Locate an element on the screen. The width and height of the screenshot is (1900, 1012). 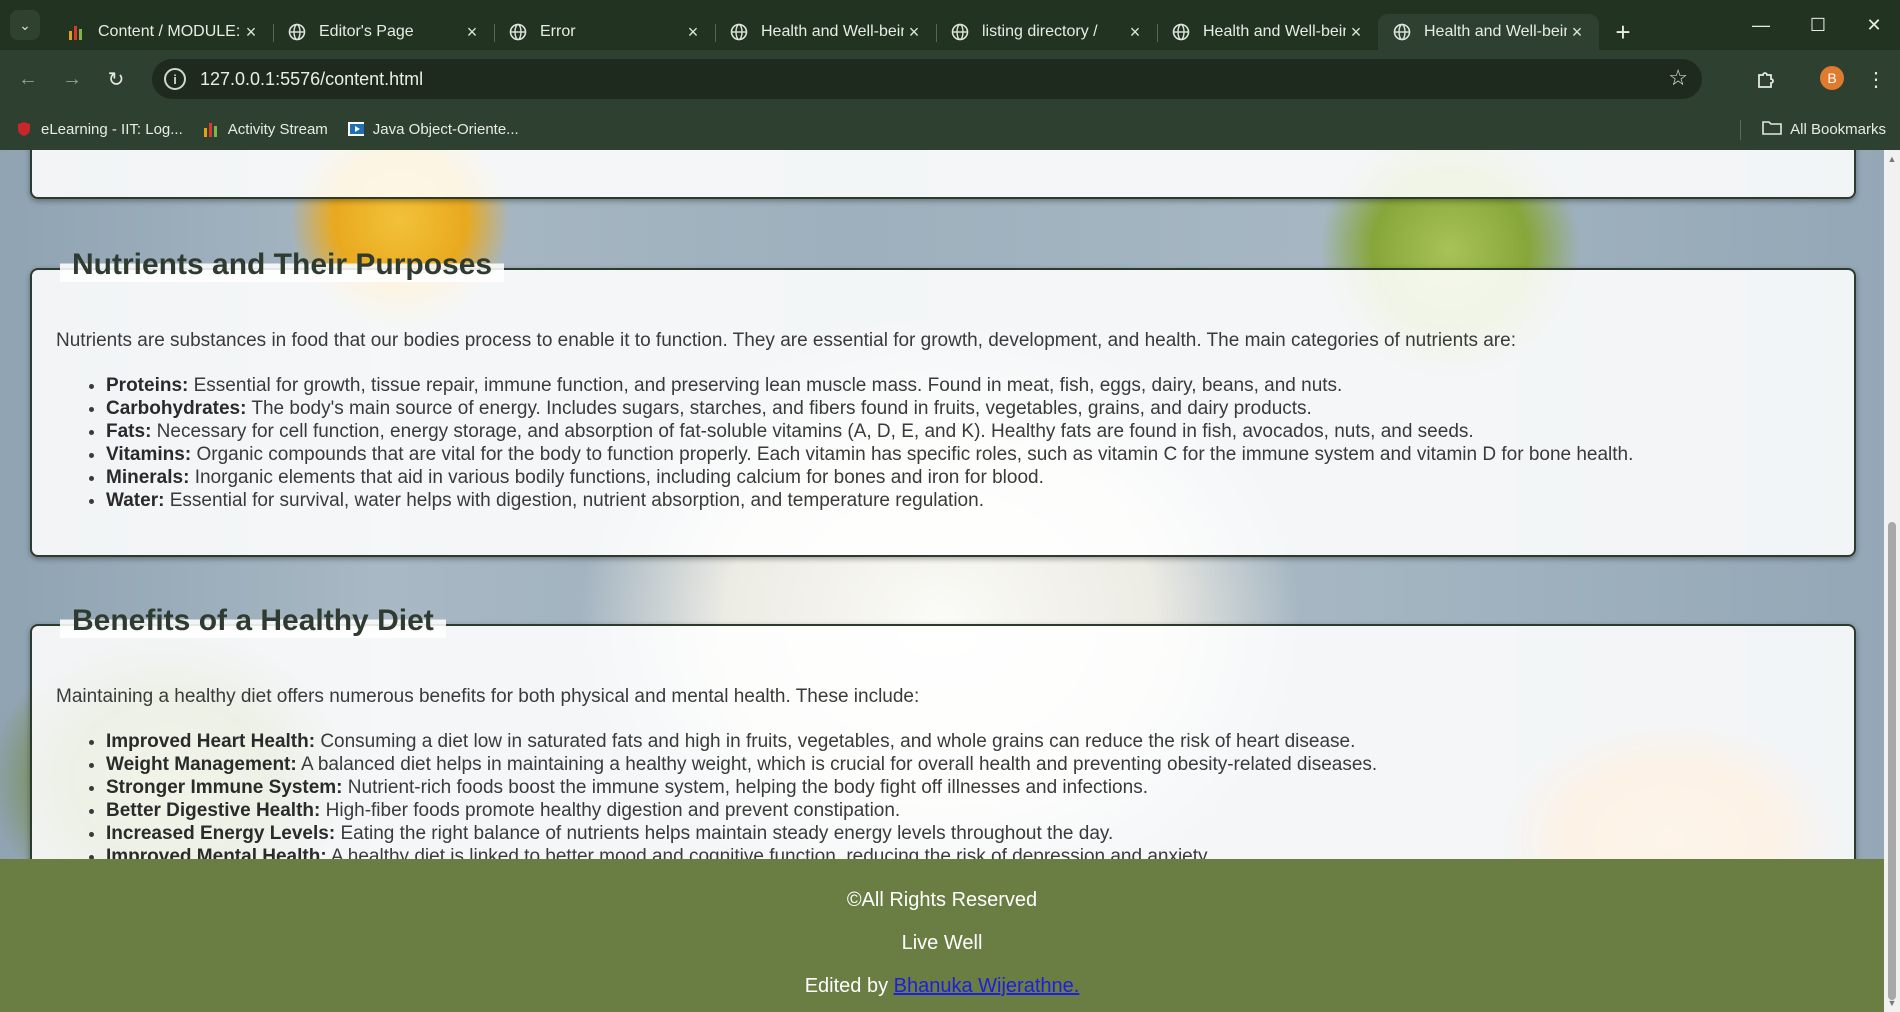
tab-title: listing directory / is located at coordinates (1040, 31).